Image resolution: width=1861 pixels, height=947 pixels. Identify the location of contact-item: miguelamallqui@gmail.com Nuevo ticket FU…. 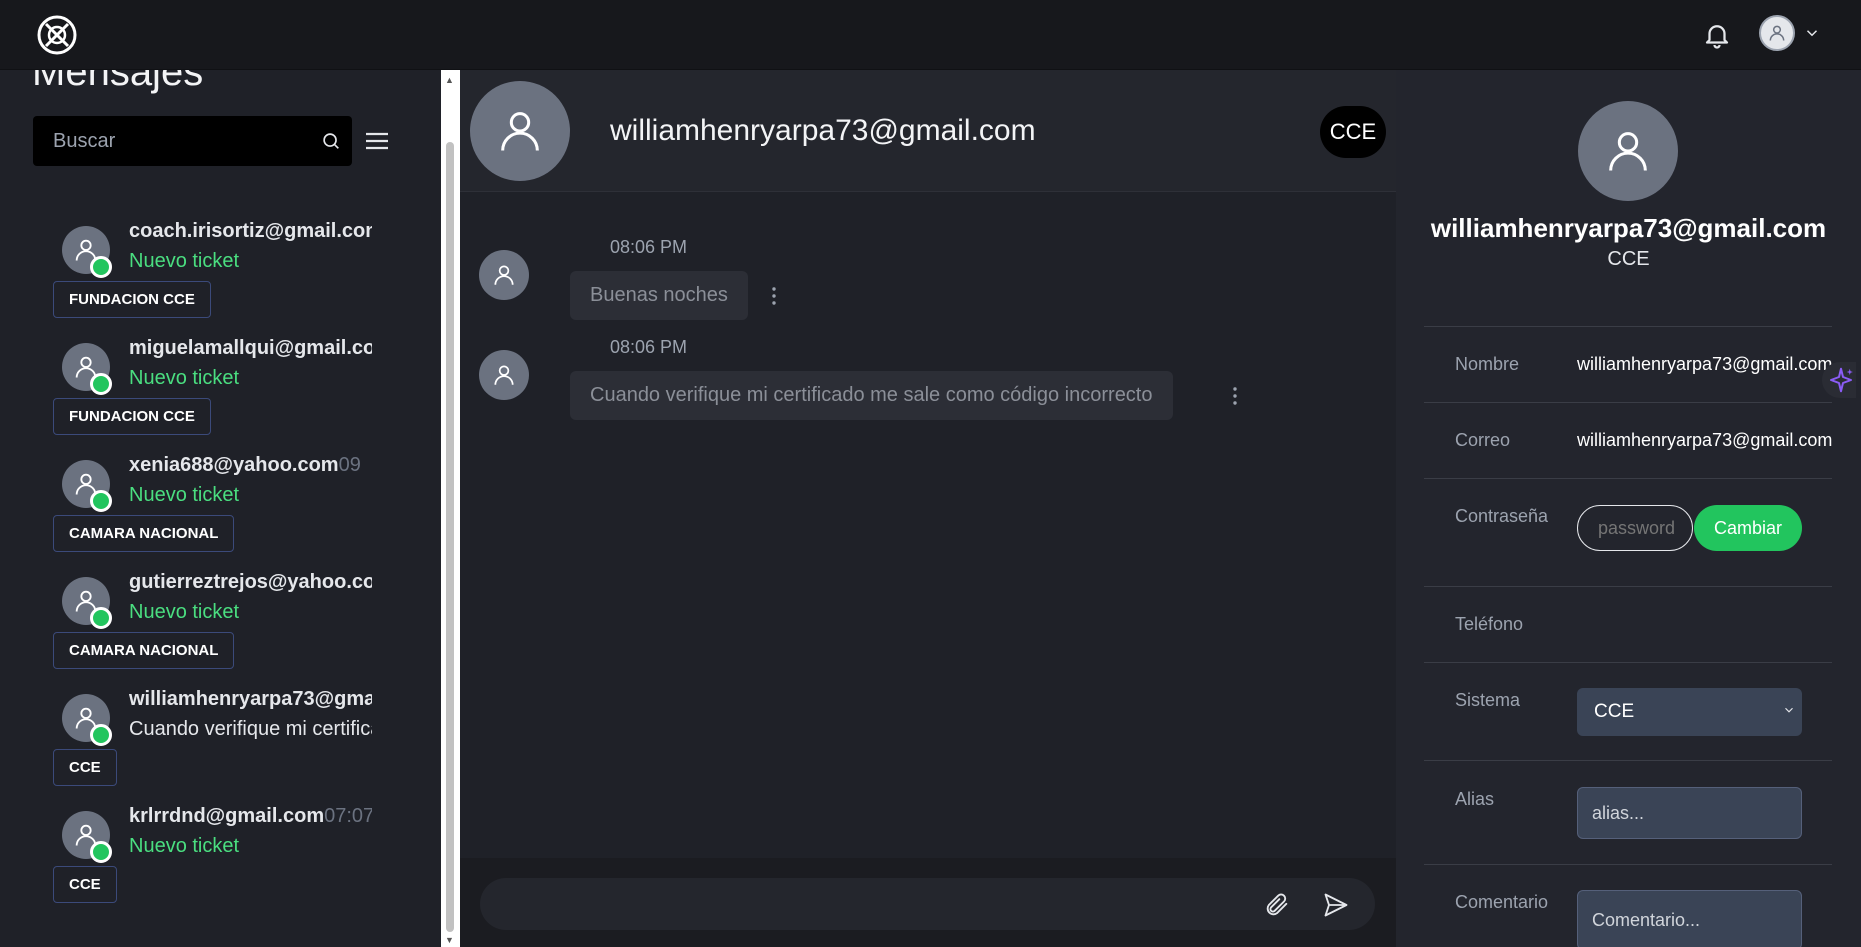
(190, 395).